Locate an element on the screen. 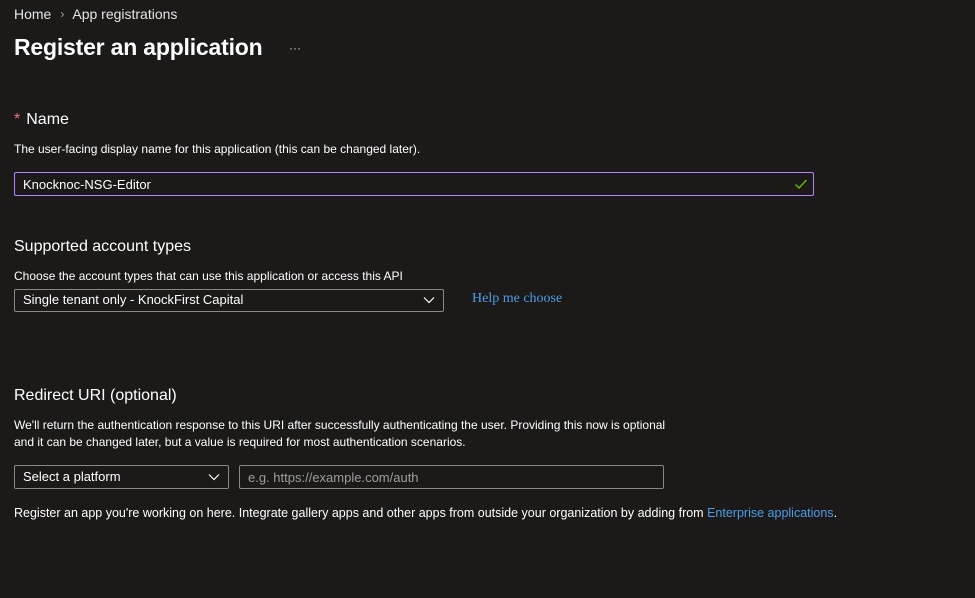 The height and width of the screenshot is (598, 975). breadcrumb: Home › App registrations is located at coordinates (95, 14).